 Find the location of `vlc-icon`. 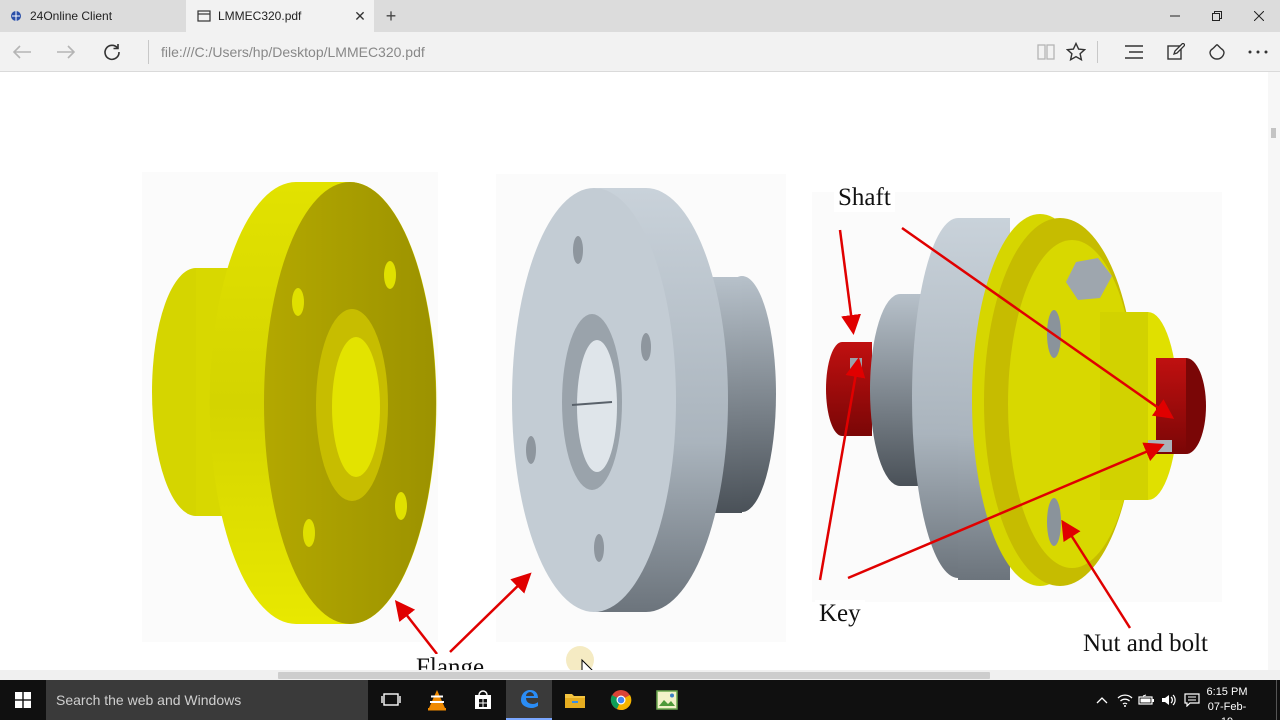

vlc-icon is located at coordinates (437, 700).